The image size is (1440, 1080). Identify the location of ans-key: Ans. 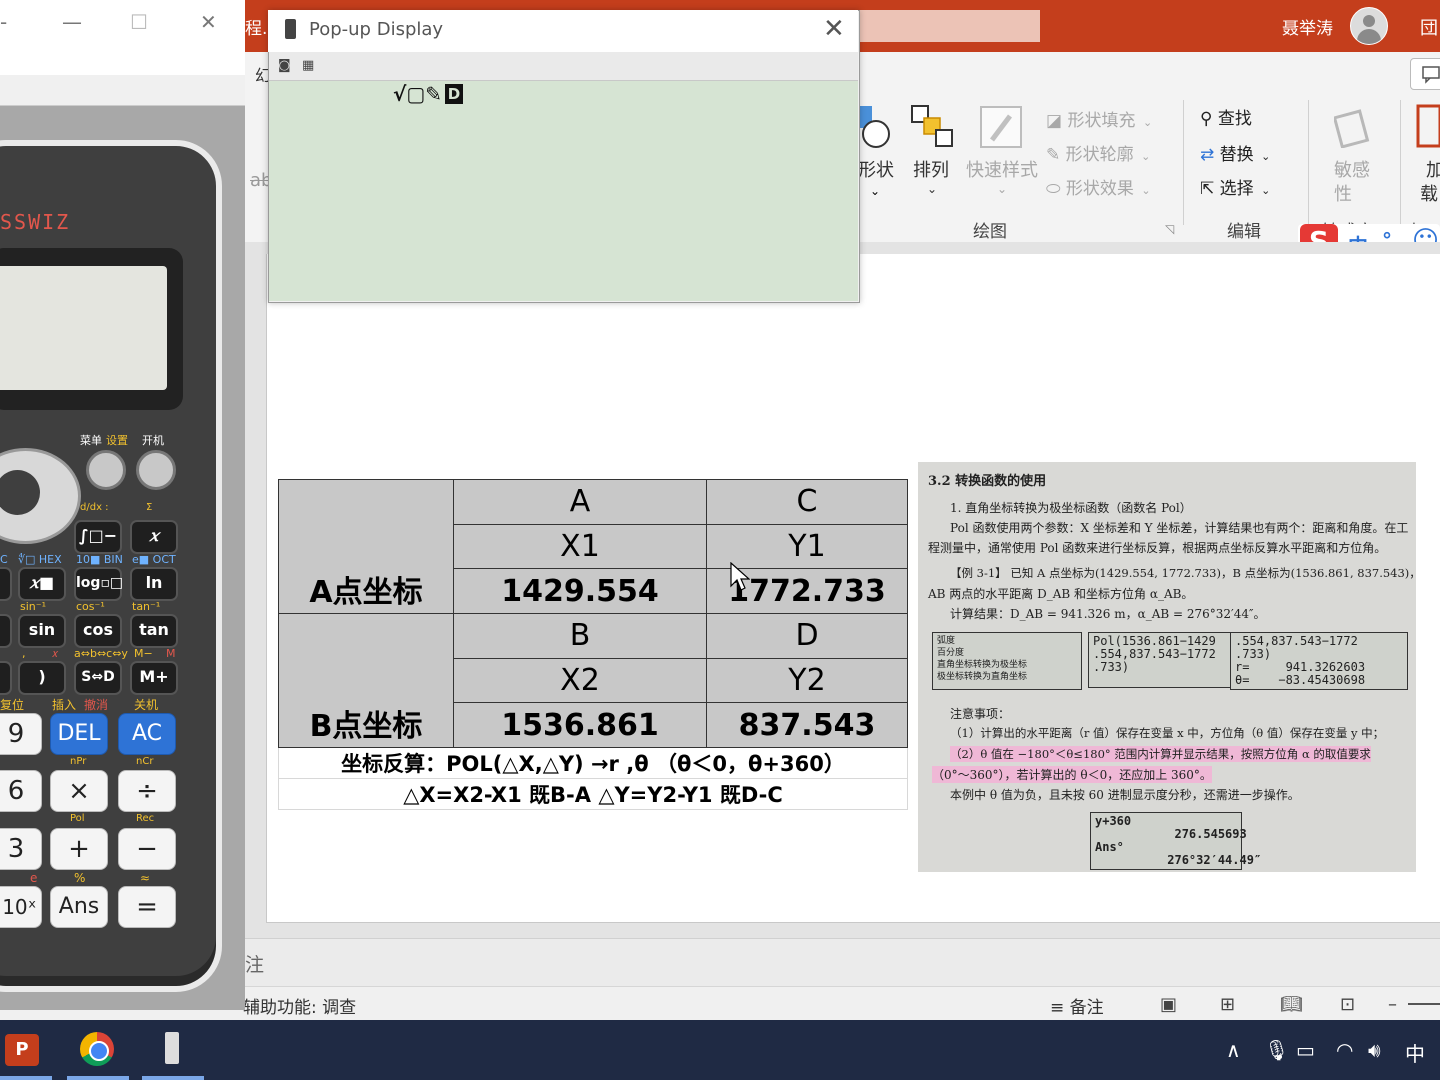
(79, 907).